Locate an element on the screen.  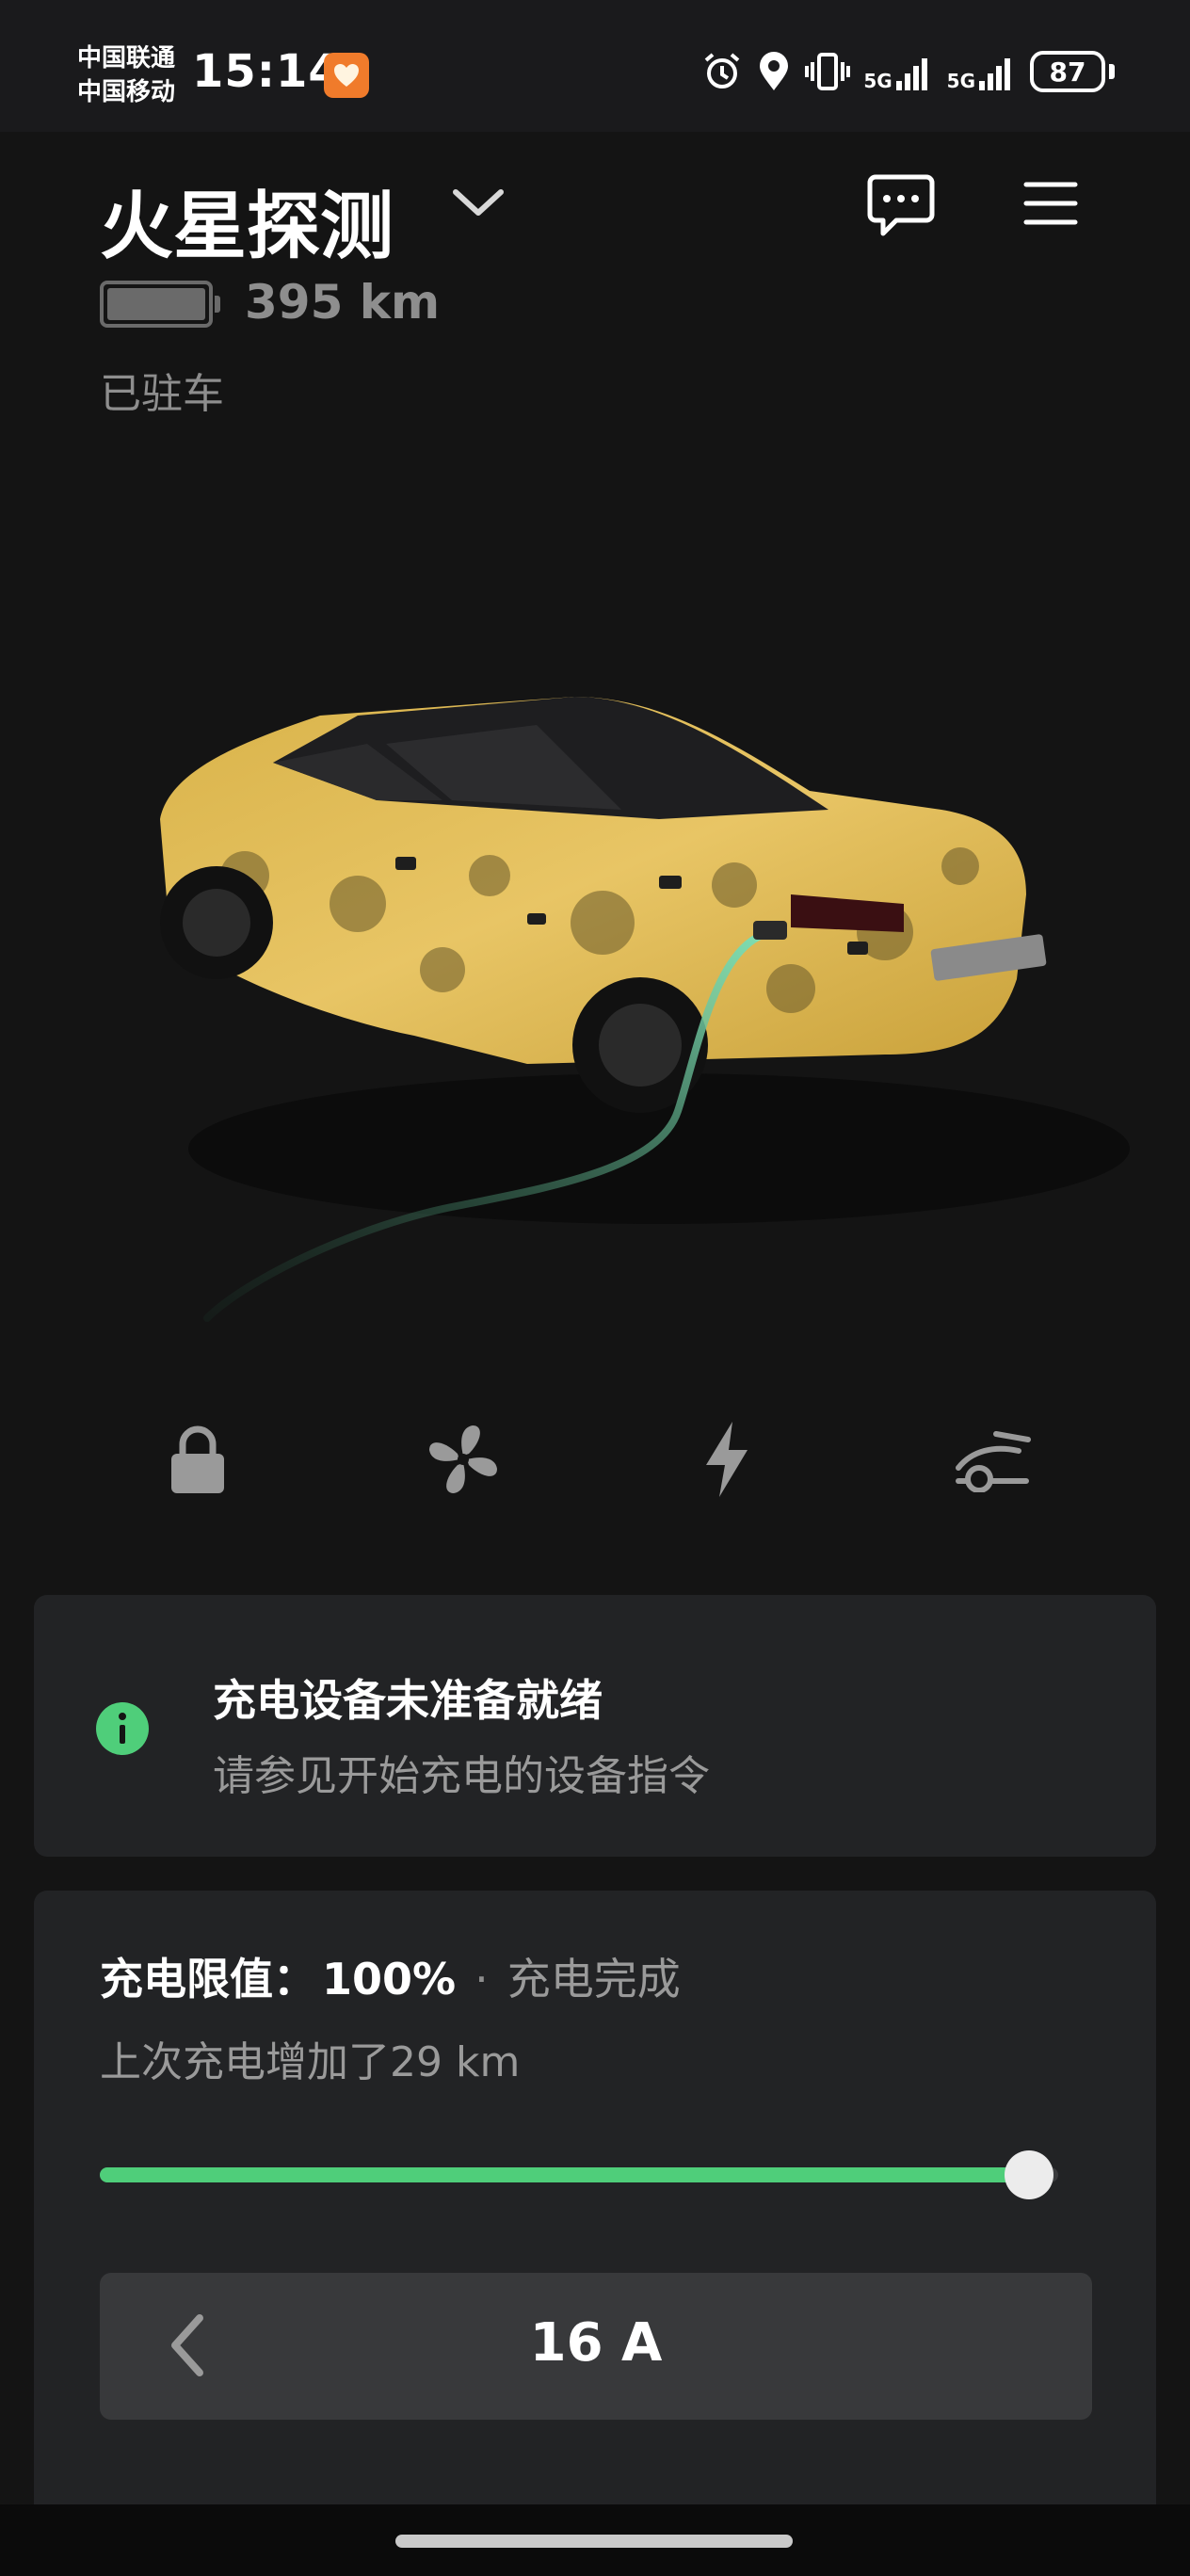
location-icon is located at coordinates (774, 71).